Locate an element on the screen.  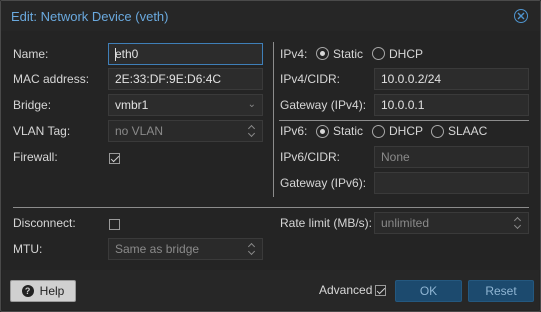
ipv4-static-label: Static is located at coordinates (348, 54).